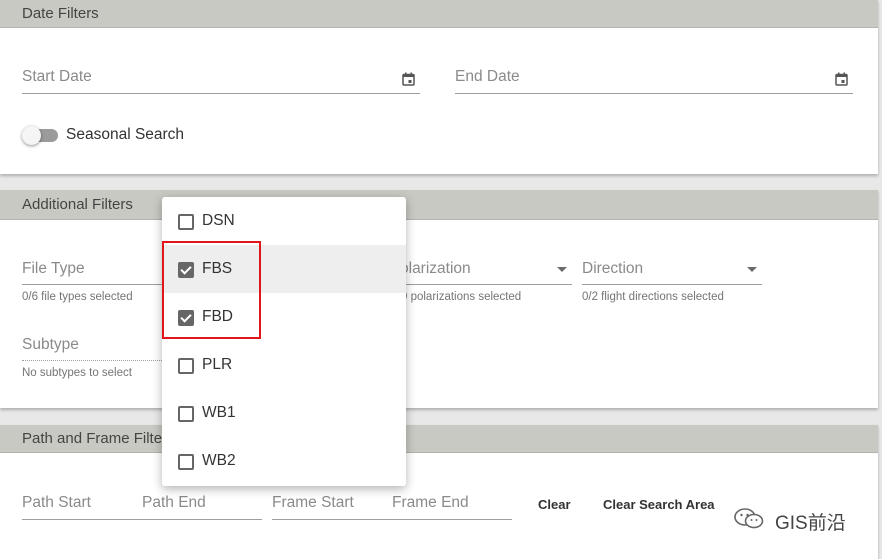 The width and height of the screenshot is (882, 559). What do you see at coordinates (659, 504) in the screenshot?
I see `clear-search-area-button: Clear Search Area` at bounding box center [659, 504].